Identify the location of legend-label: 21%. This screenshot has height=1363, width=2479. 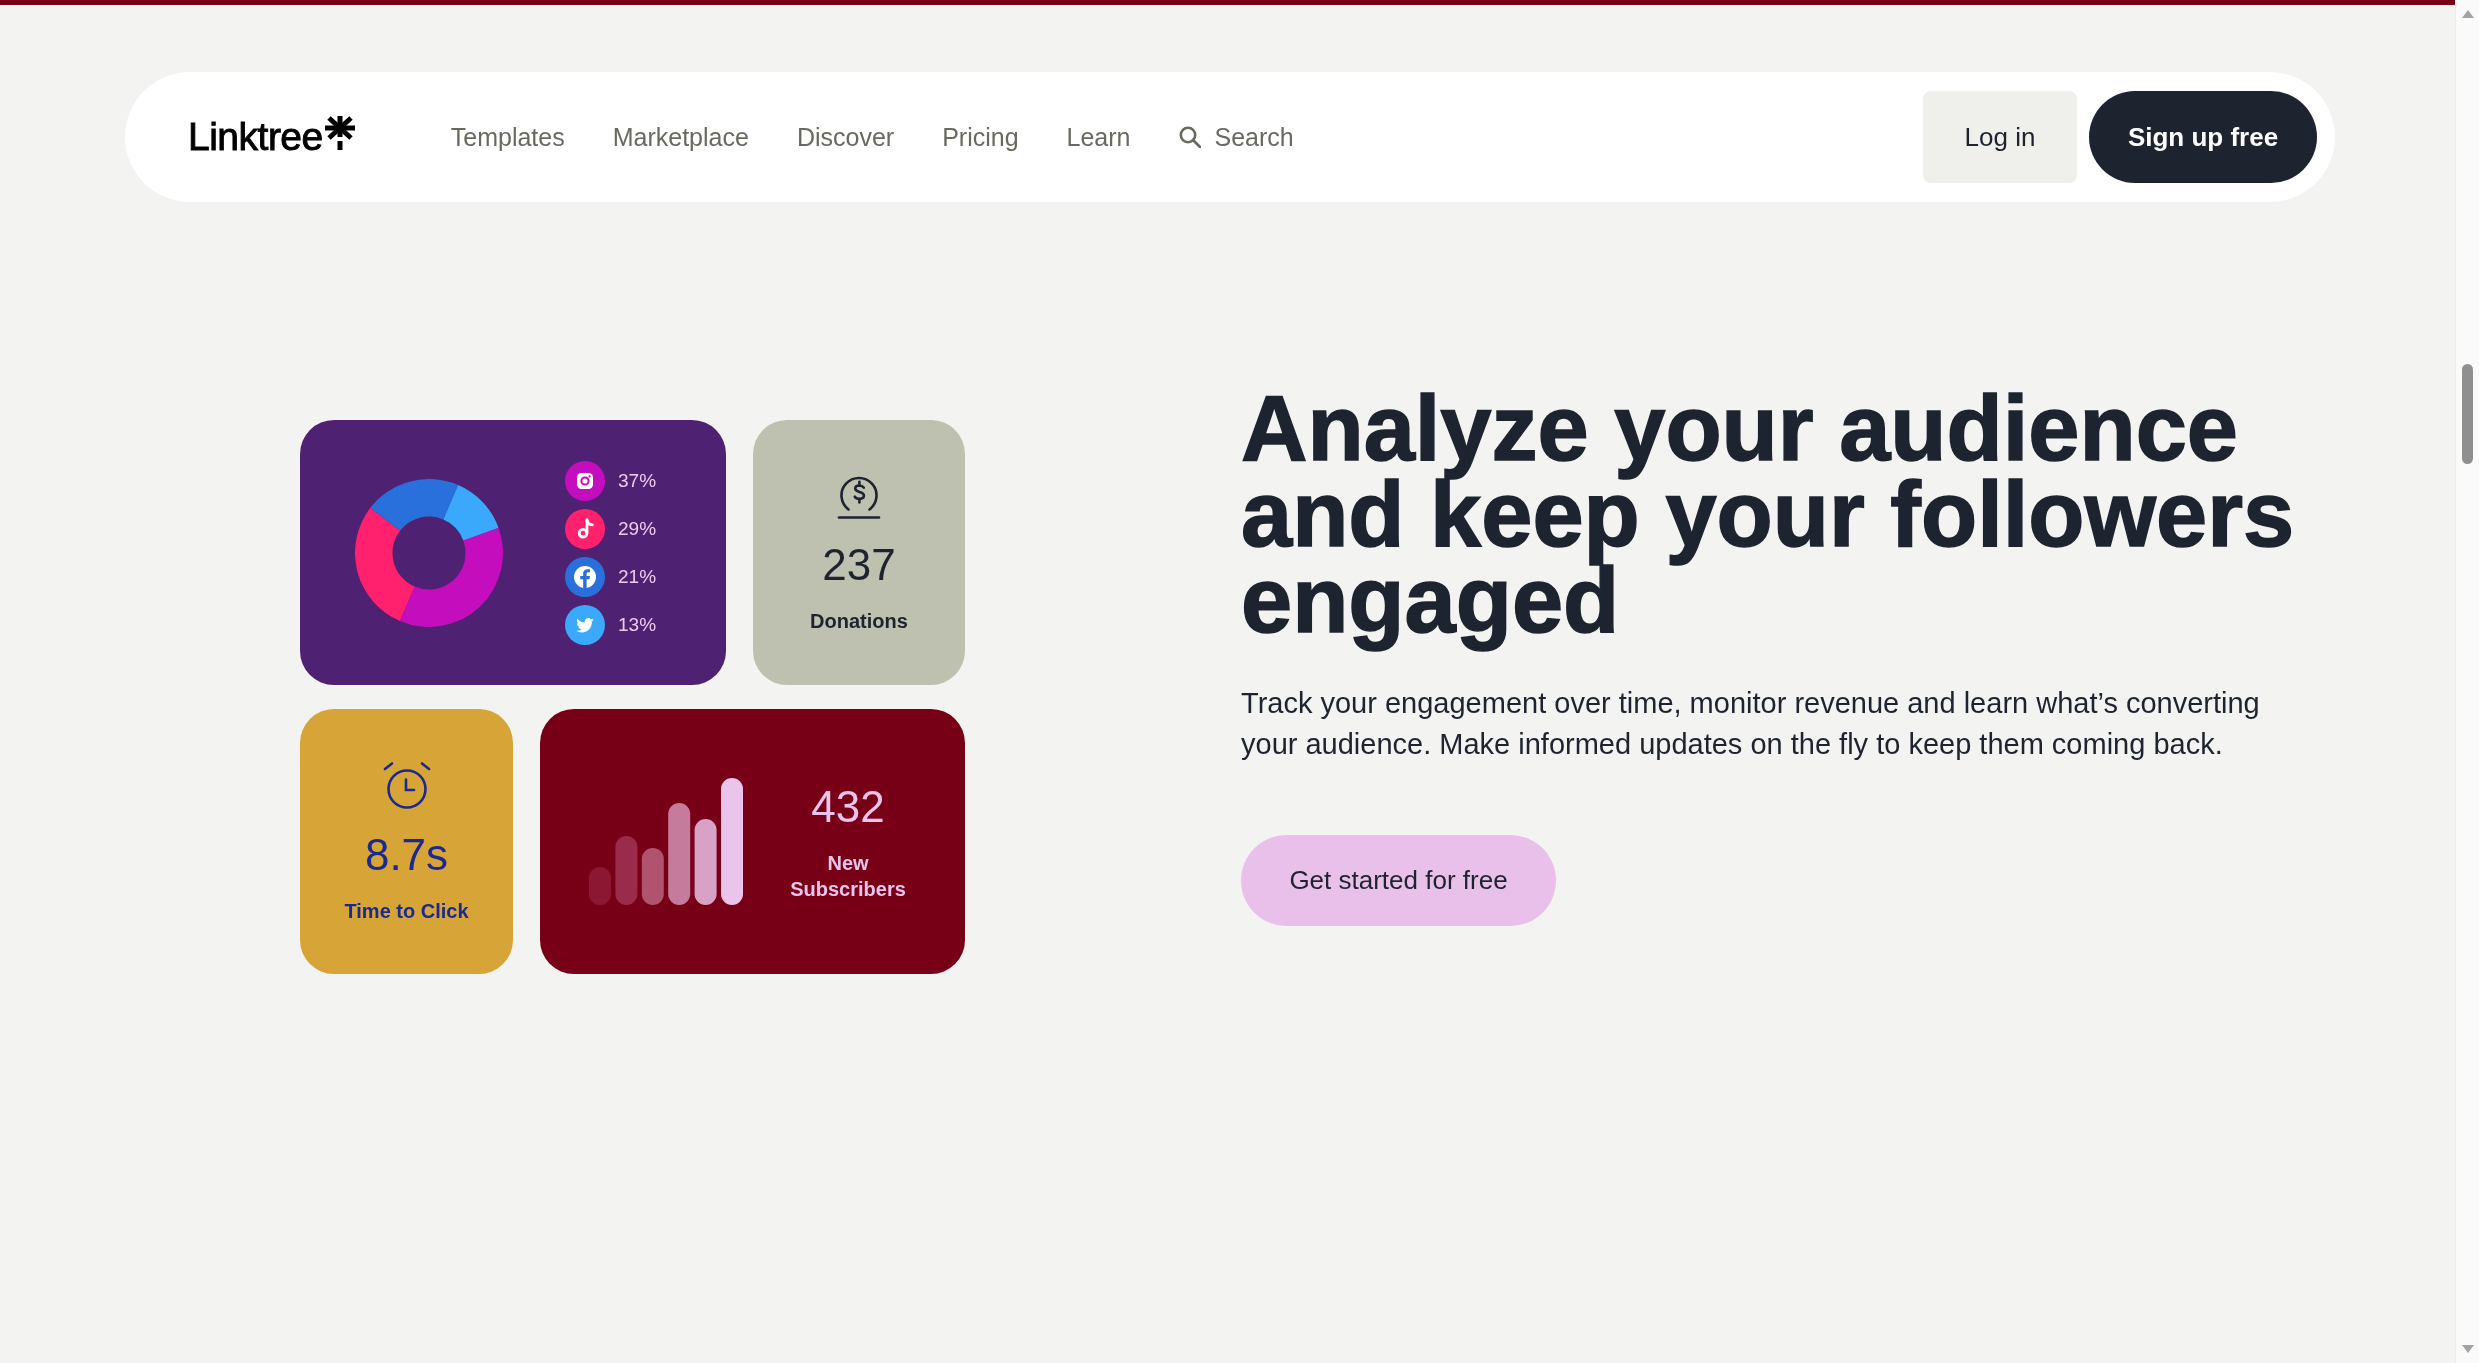
(637, 576).